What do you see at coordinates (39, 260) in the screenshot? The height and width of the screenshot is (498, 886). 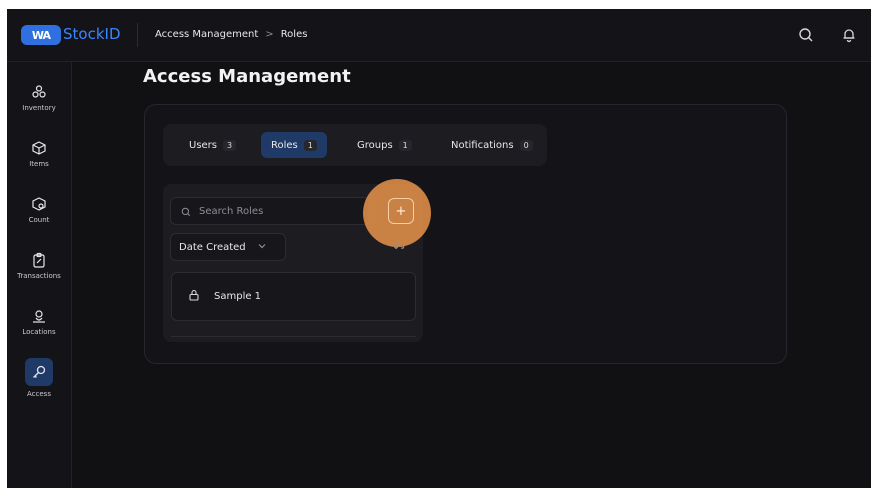 I see `clipboard-icon` at bounding box center [39, 260].